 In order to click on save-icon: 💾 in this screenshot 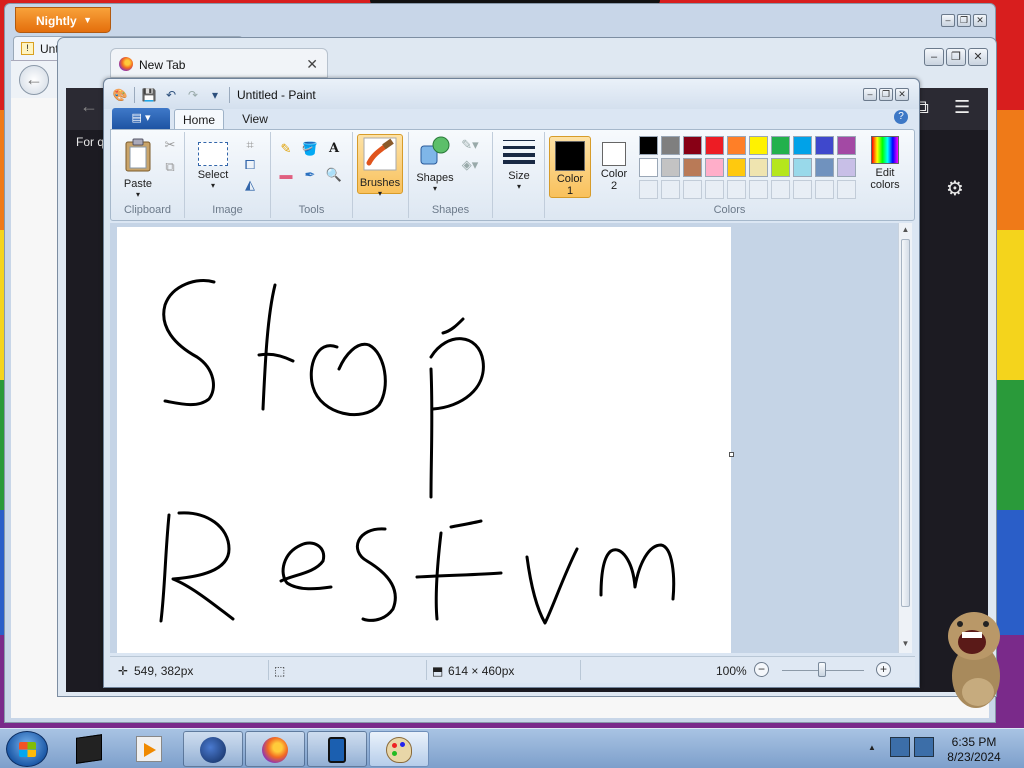, I will do `click(149, 95)`.